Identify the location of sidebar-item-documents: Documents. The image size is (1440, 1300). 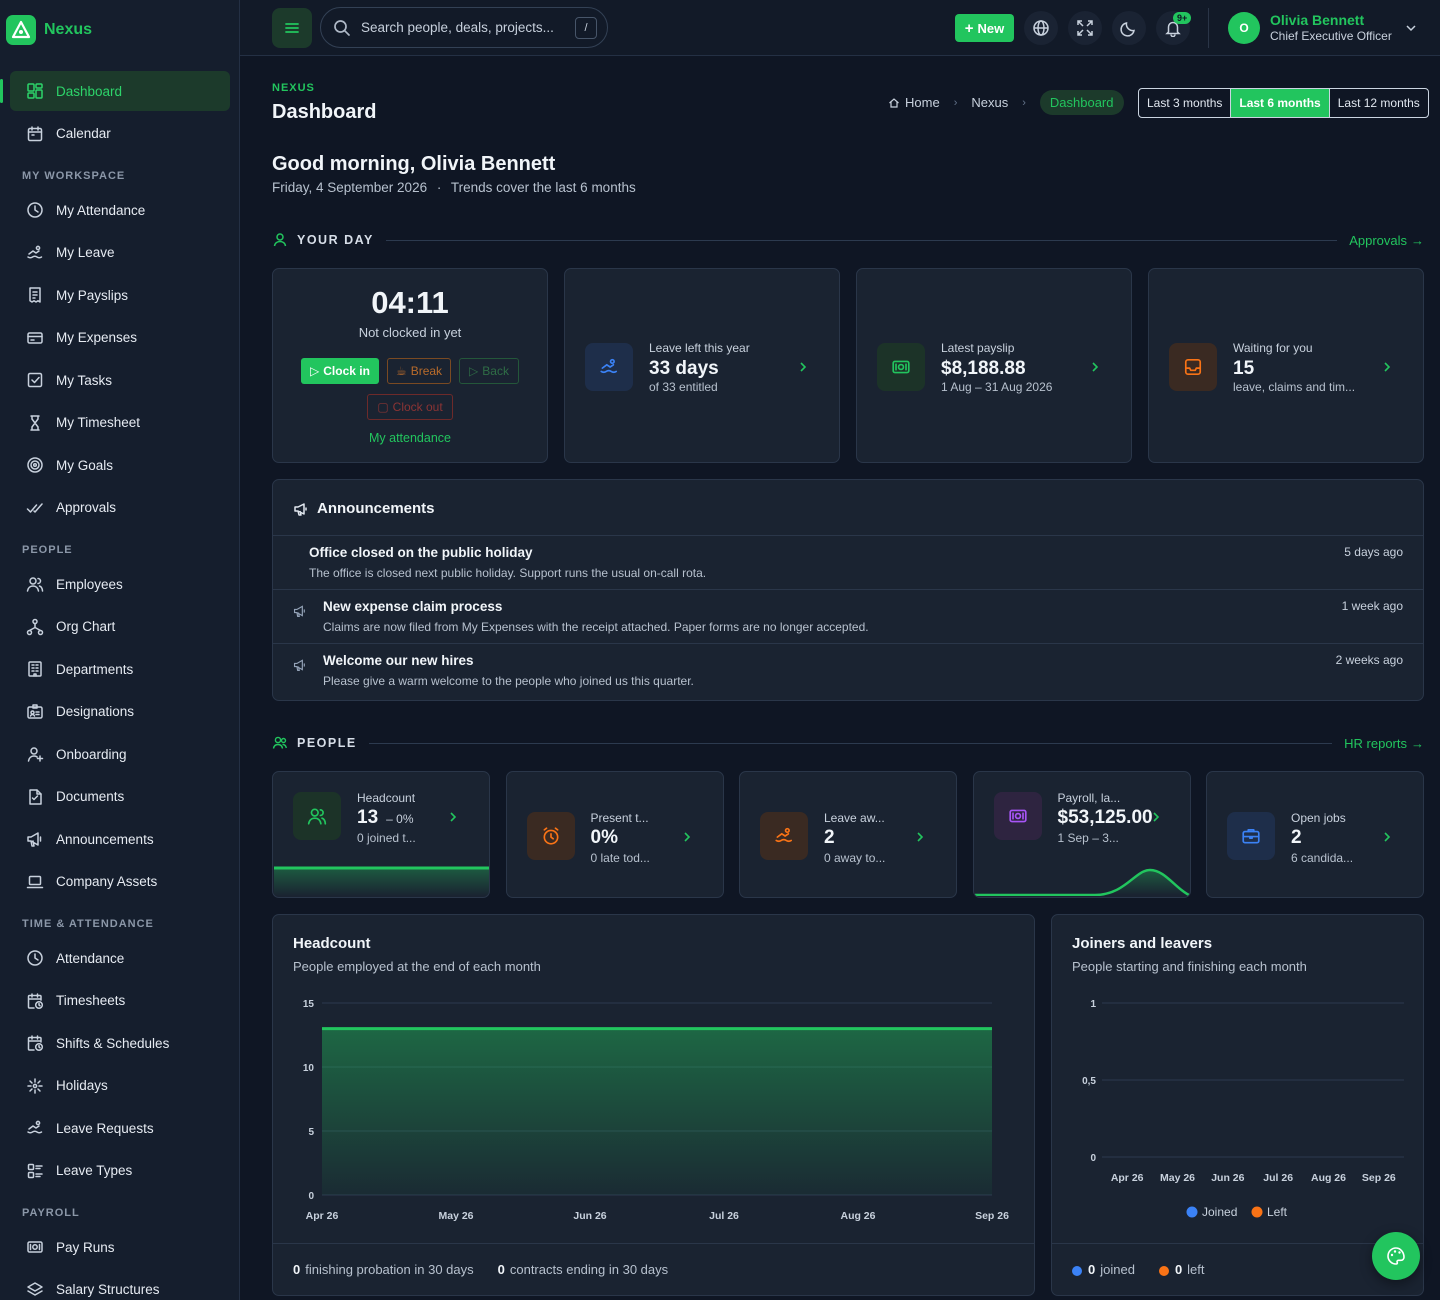
(120, 797).